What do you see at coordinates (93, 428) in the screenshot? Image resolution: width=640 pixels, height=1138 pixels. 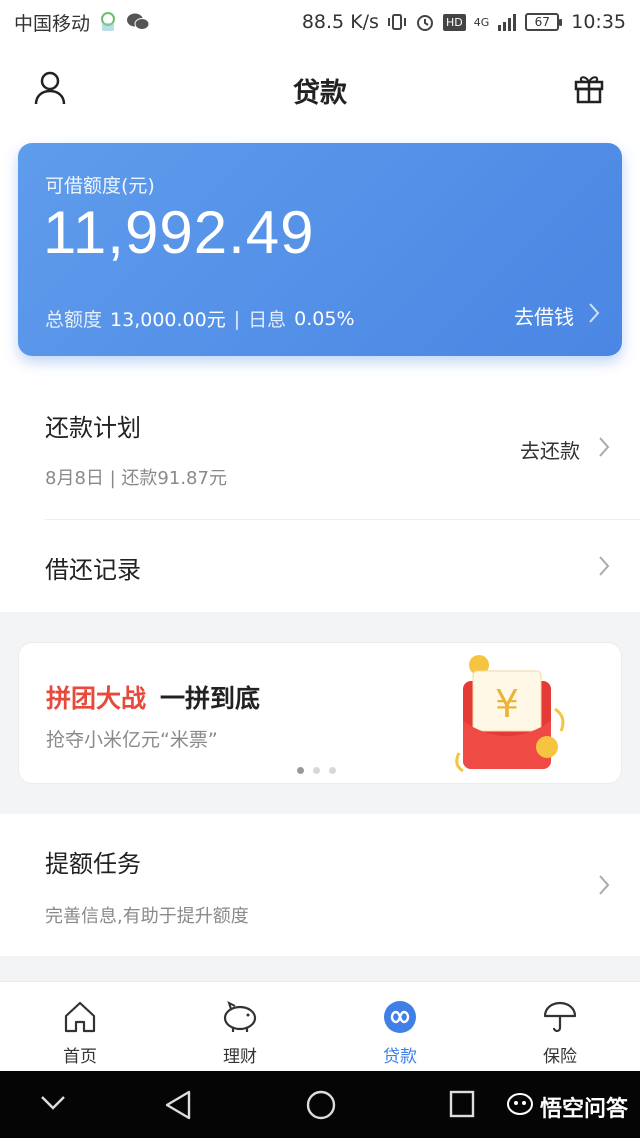 I see `repayment-plan-title: 还款计划` at bounding box center [93, 428].